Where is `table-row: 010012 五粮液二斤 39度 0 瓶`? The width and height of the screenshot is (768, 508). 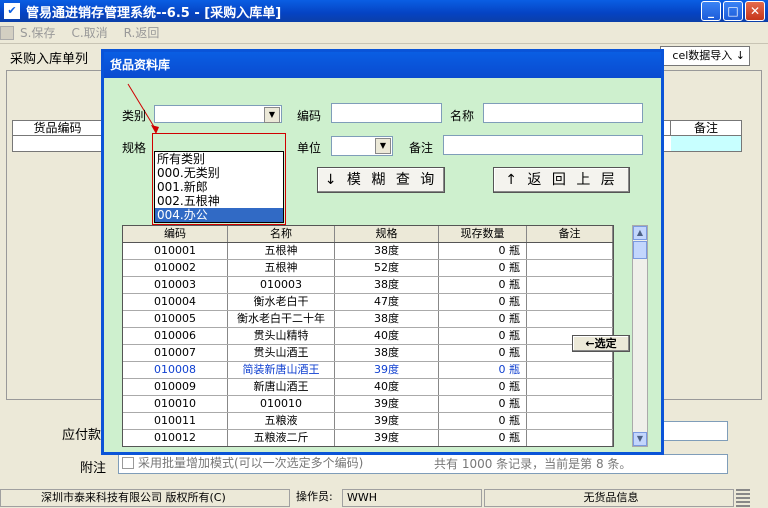 table-row: 010012 五粮液二斤 39度 0 瓶 is located at coordinates (368, 438).